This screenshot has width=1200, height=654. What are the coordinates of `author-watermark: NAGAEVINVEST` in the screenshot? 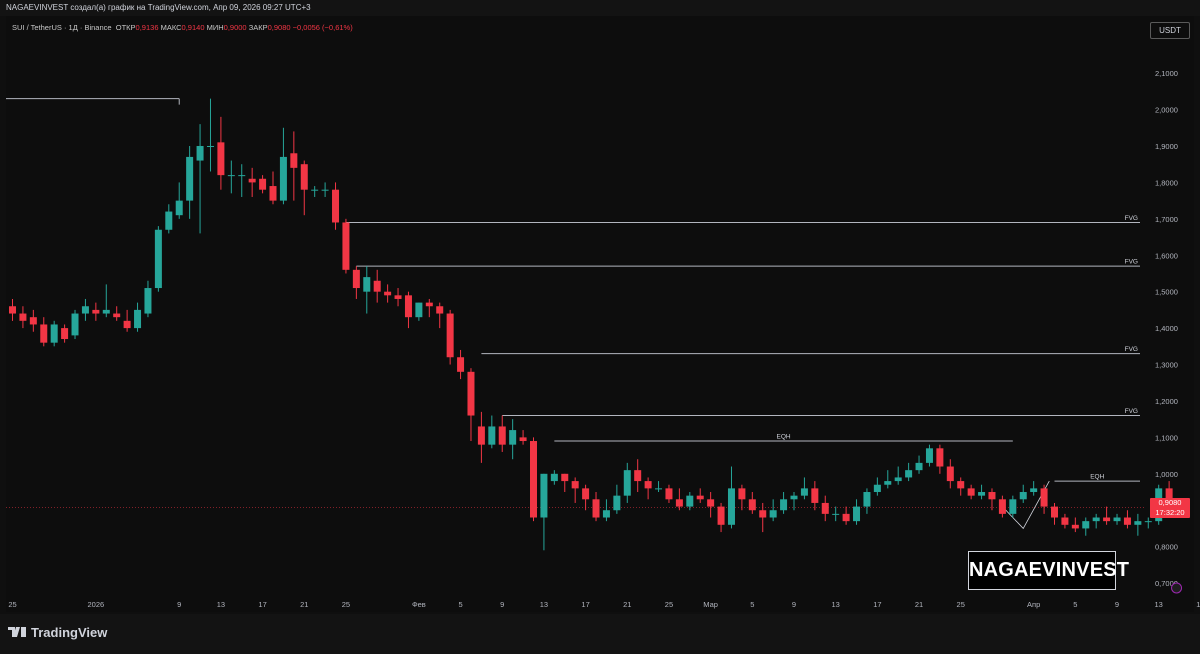 It's located at (1048, 570).